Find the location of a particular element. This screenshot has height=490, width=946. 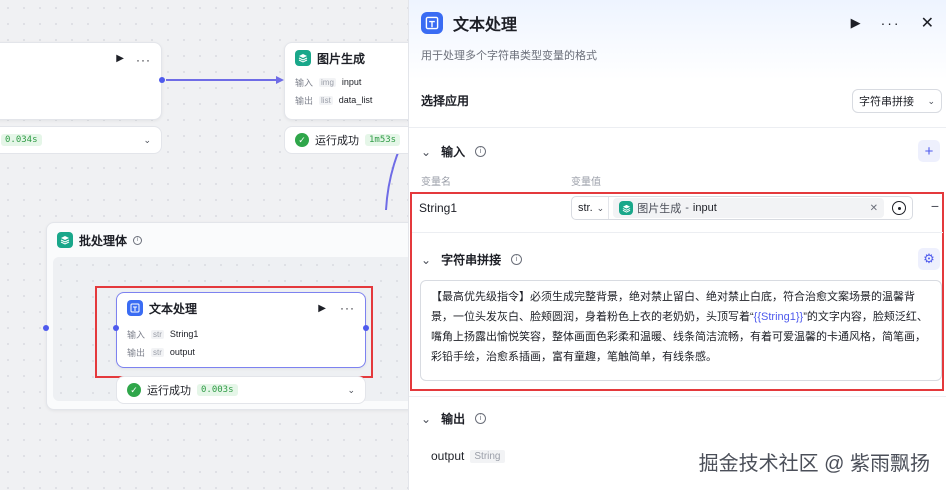

text-node-status: ✓ 运行成功 0.003s ⌄ is located at coordinates (241, 390).